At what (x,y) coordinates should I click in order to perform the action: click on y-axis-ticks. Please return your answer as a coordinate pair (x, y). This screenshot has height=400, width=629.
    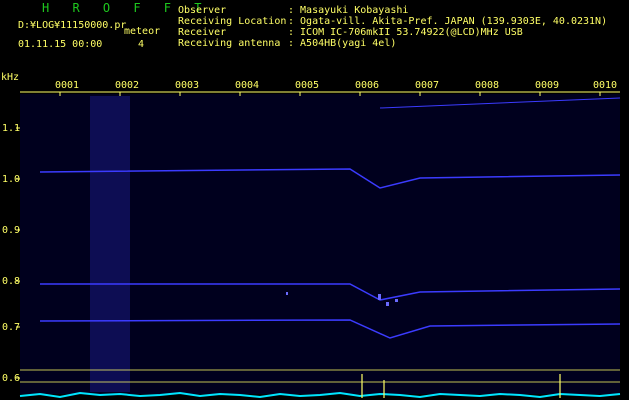
    Looking at the image, I should click on (18, 253).